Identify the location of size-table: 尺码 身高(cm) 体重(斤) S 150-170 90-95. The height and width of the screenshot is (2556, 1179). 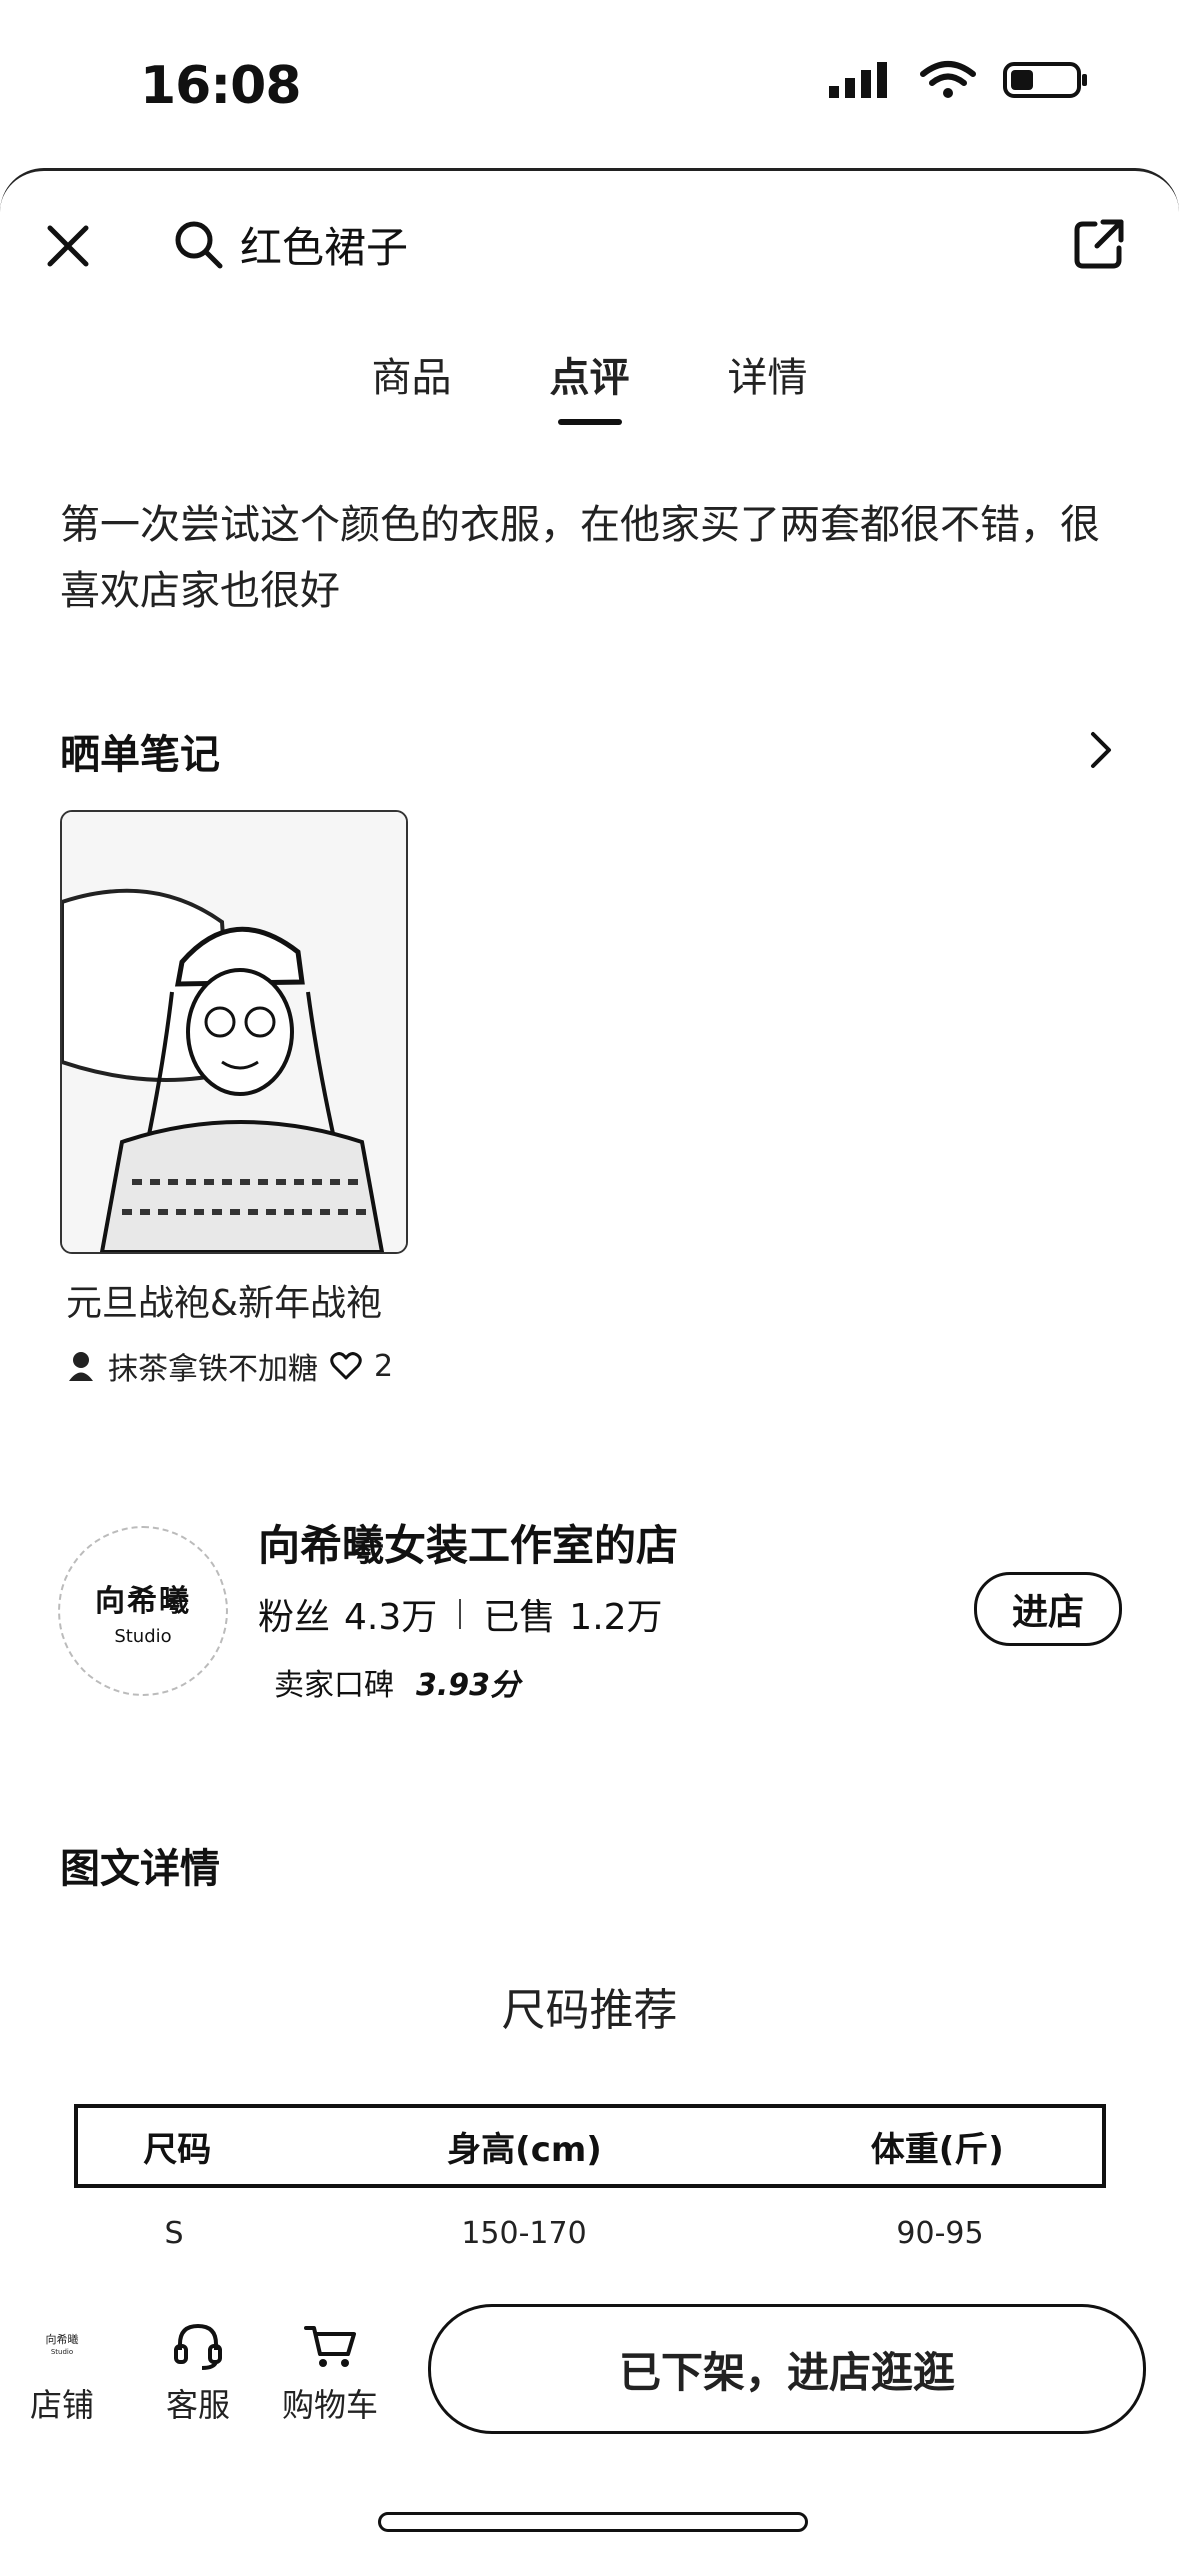
(590, 2191).